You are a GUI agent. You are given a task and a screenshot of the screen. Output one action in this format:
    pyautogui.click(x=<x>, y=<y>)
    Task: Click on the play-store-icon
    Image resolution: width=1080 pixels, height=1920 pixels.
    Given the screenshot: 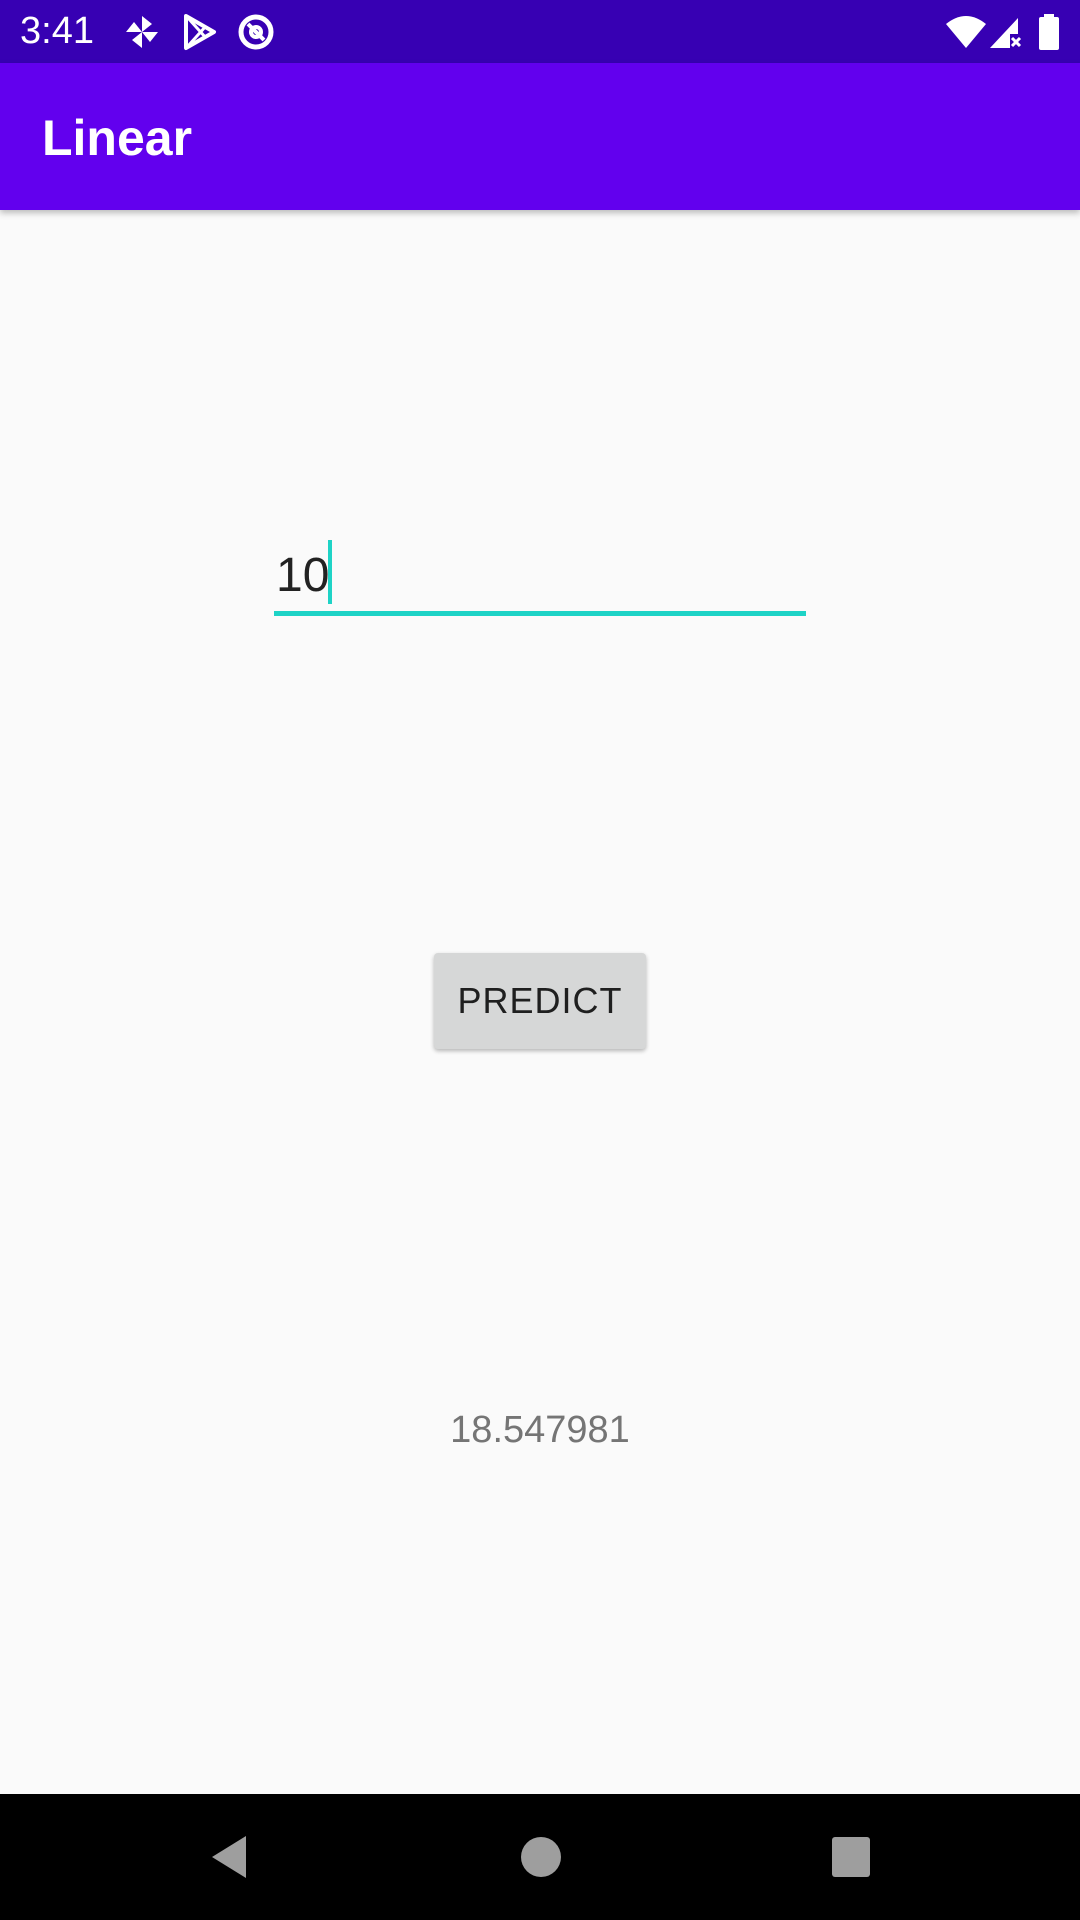 What is the action you would take?
    pyautogui.click(x=200, y=32)
    